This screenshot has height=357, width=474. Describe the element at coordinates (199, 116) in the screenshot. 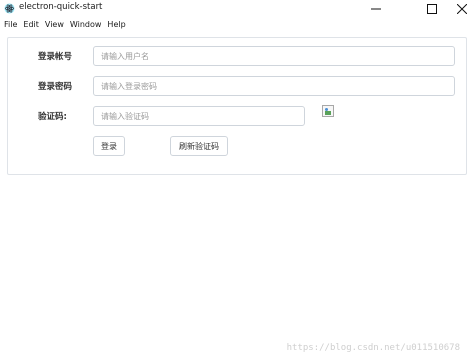

I see `captcha-input` at that location.